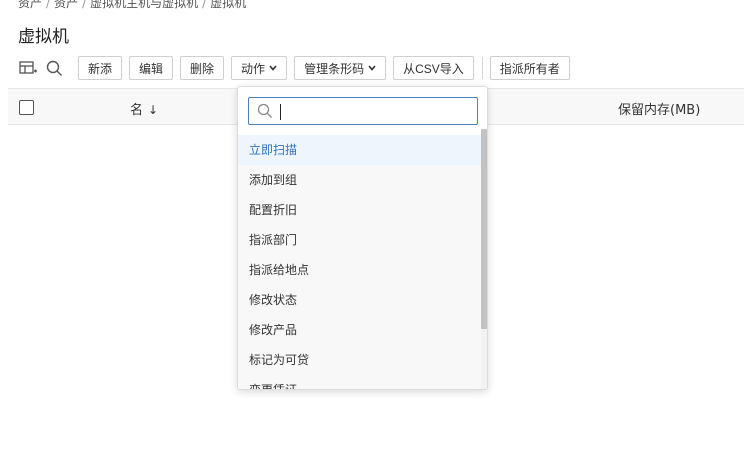  Describe the element at coordinates (659, 108) in the screenshot. I see `column-header-reserved-memory: 保留内存(MB)` at that location.